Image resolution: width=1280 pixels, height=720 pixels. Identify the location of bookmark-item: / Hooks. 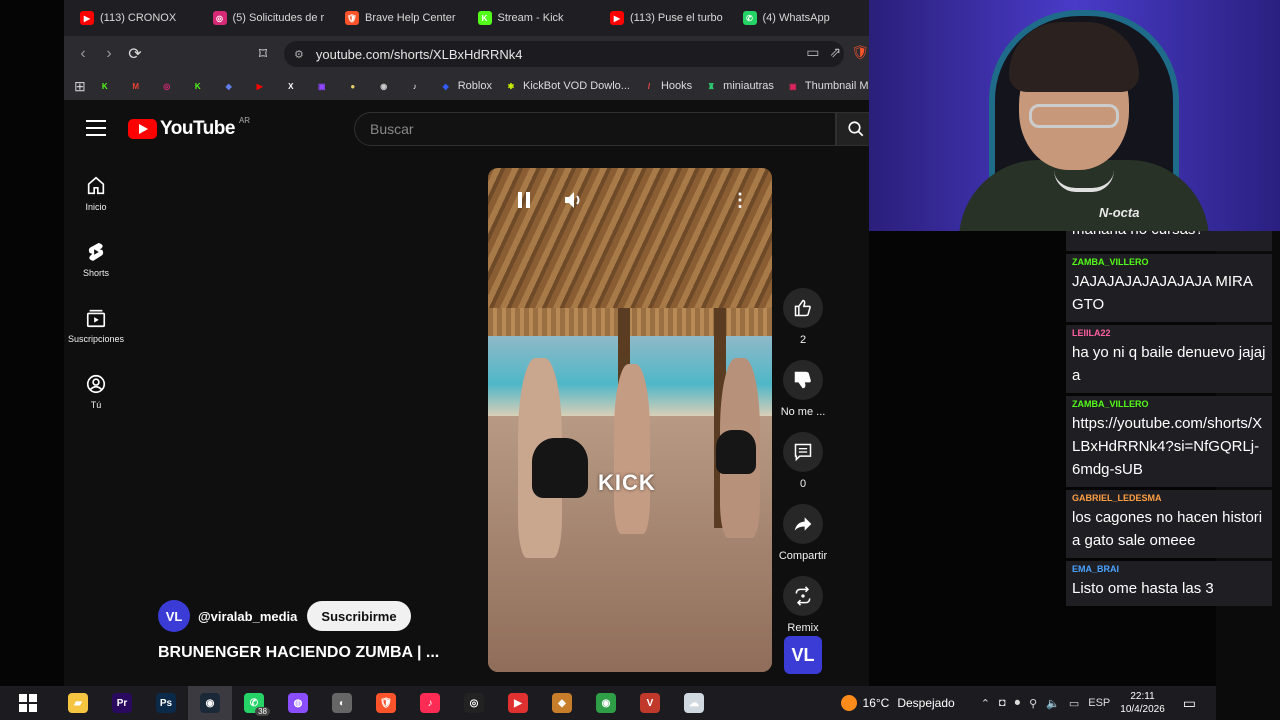
(667, 86).